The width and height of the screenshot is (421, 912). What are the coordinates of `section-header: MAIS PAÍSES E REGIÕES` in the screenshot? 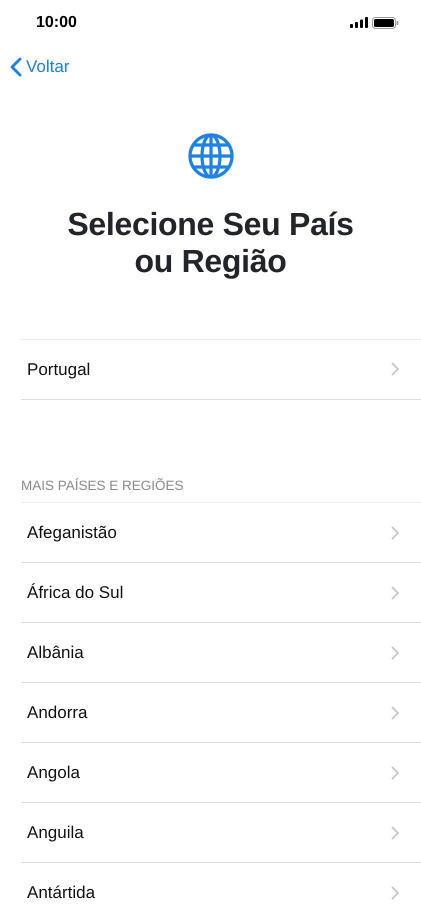 It's located at (103, 485).